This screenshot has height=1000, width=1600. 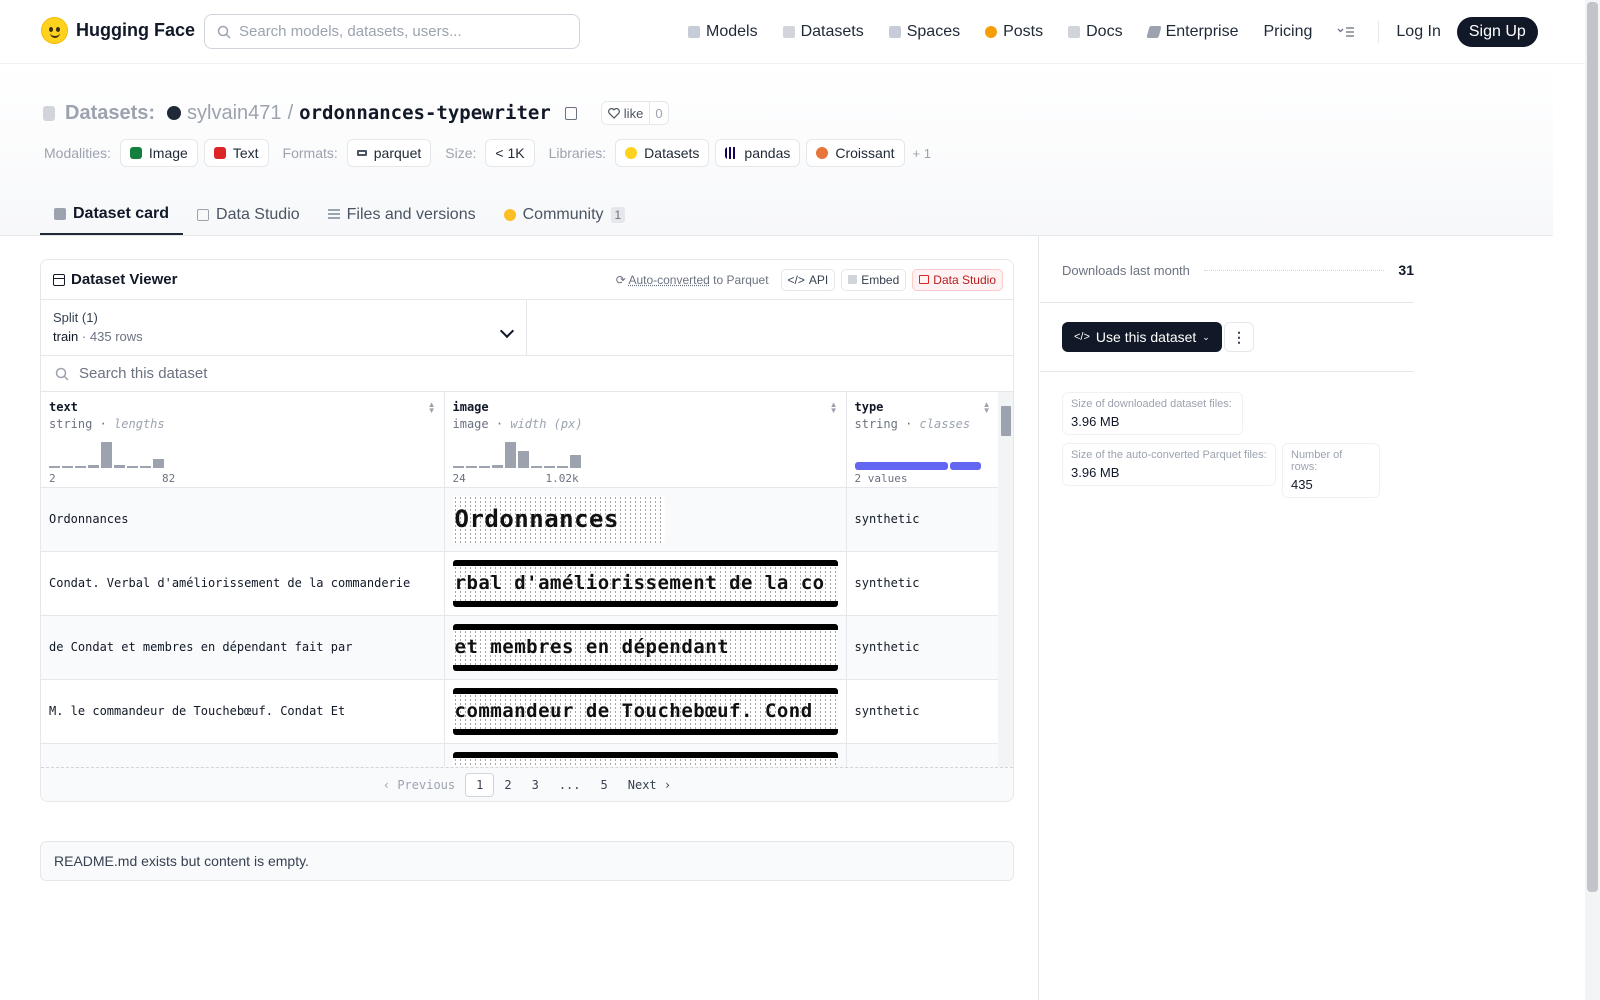 What do you see at coordinates (284, 327) in the screenshot?
I see `split-selector: Split (1) train · 435 rows` at bounding box center [284, 327].